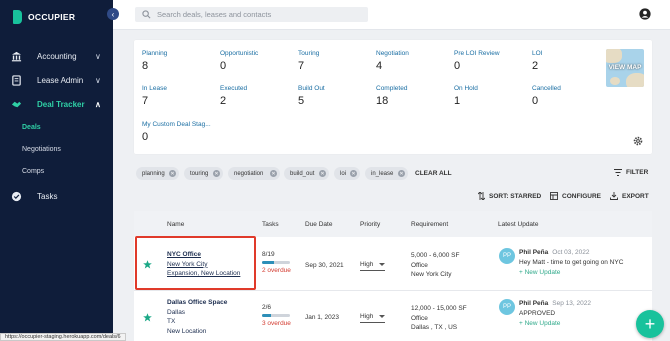 This screenshot has width=670, height=341. I want to click on top-bar, so click(391, 15).